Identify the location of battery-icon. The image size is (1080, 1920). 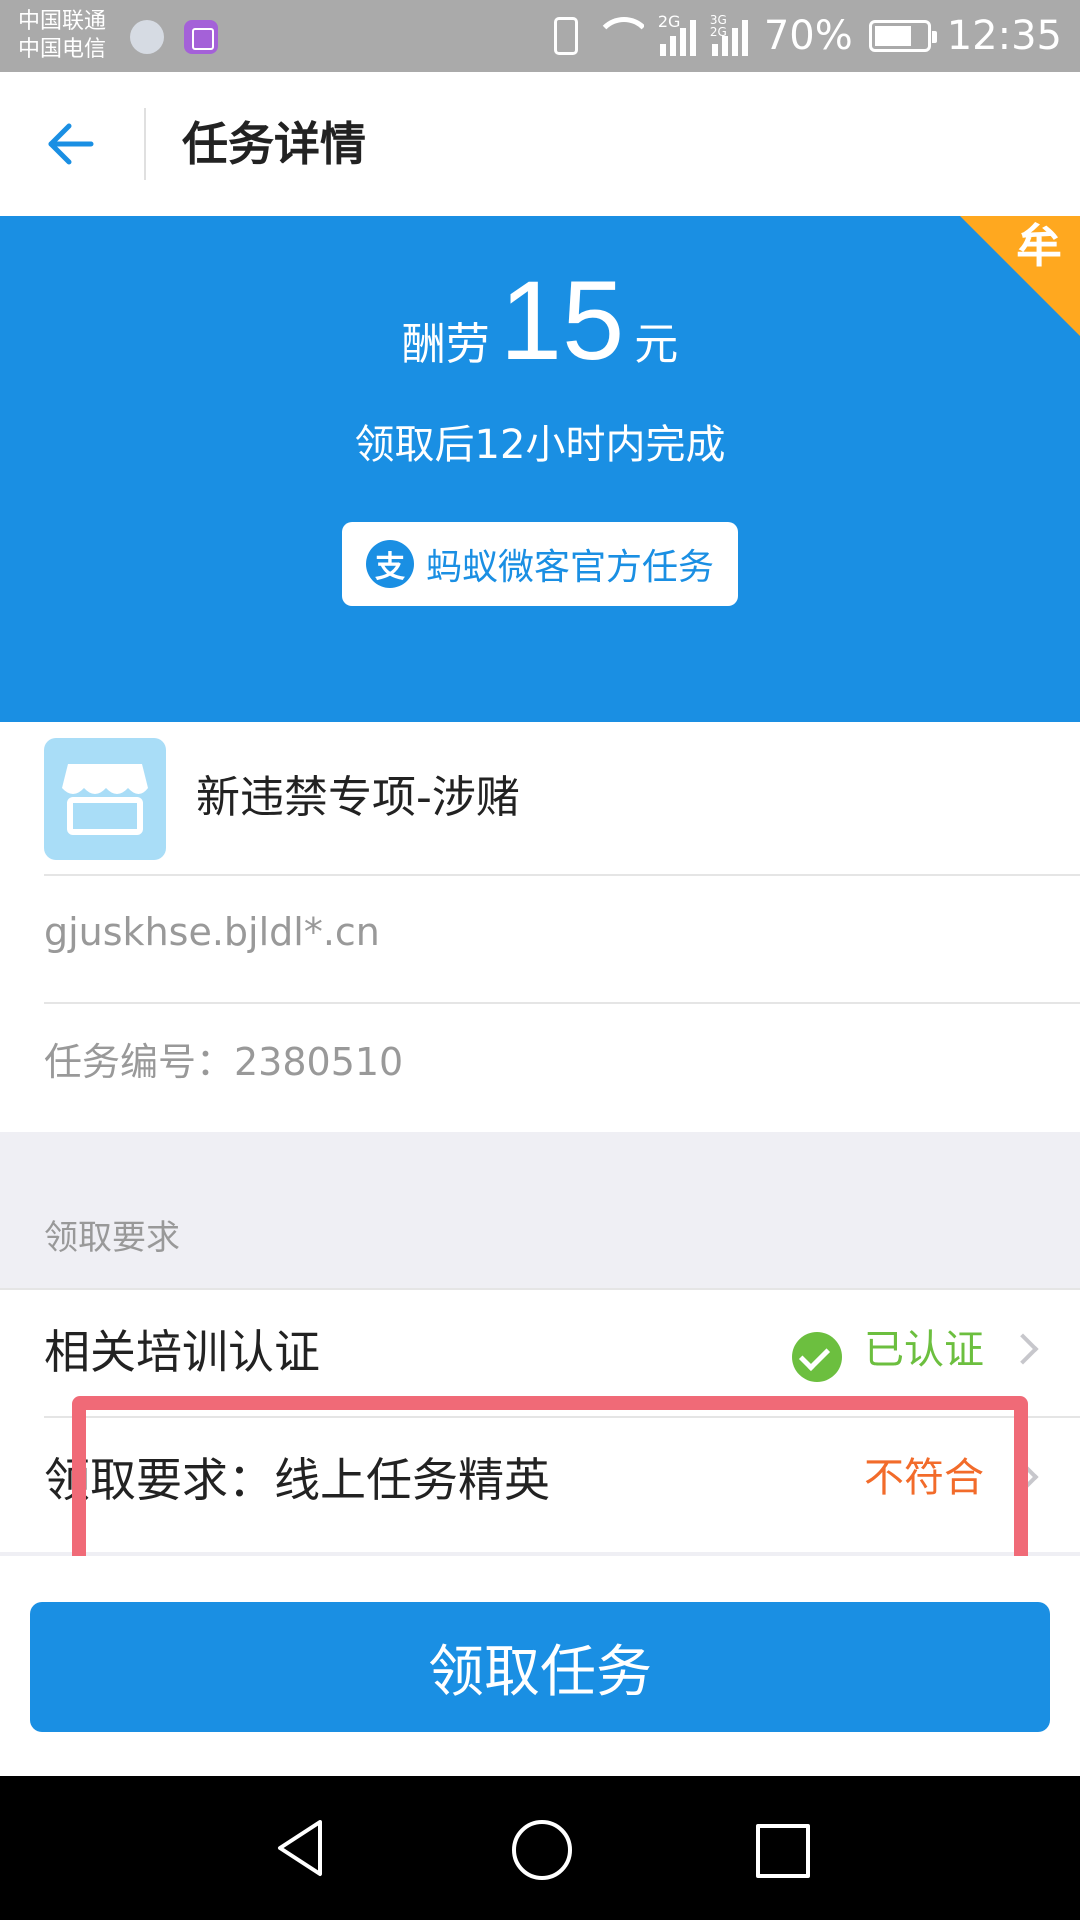
(902, 36).